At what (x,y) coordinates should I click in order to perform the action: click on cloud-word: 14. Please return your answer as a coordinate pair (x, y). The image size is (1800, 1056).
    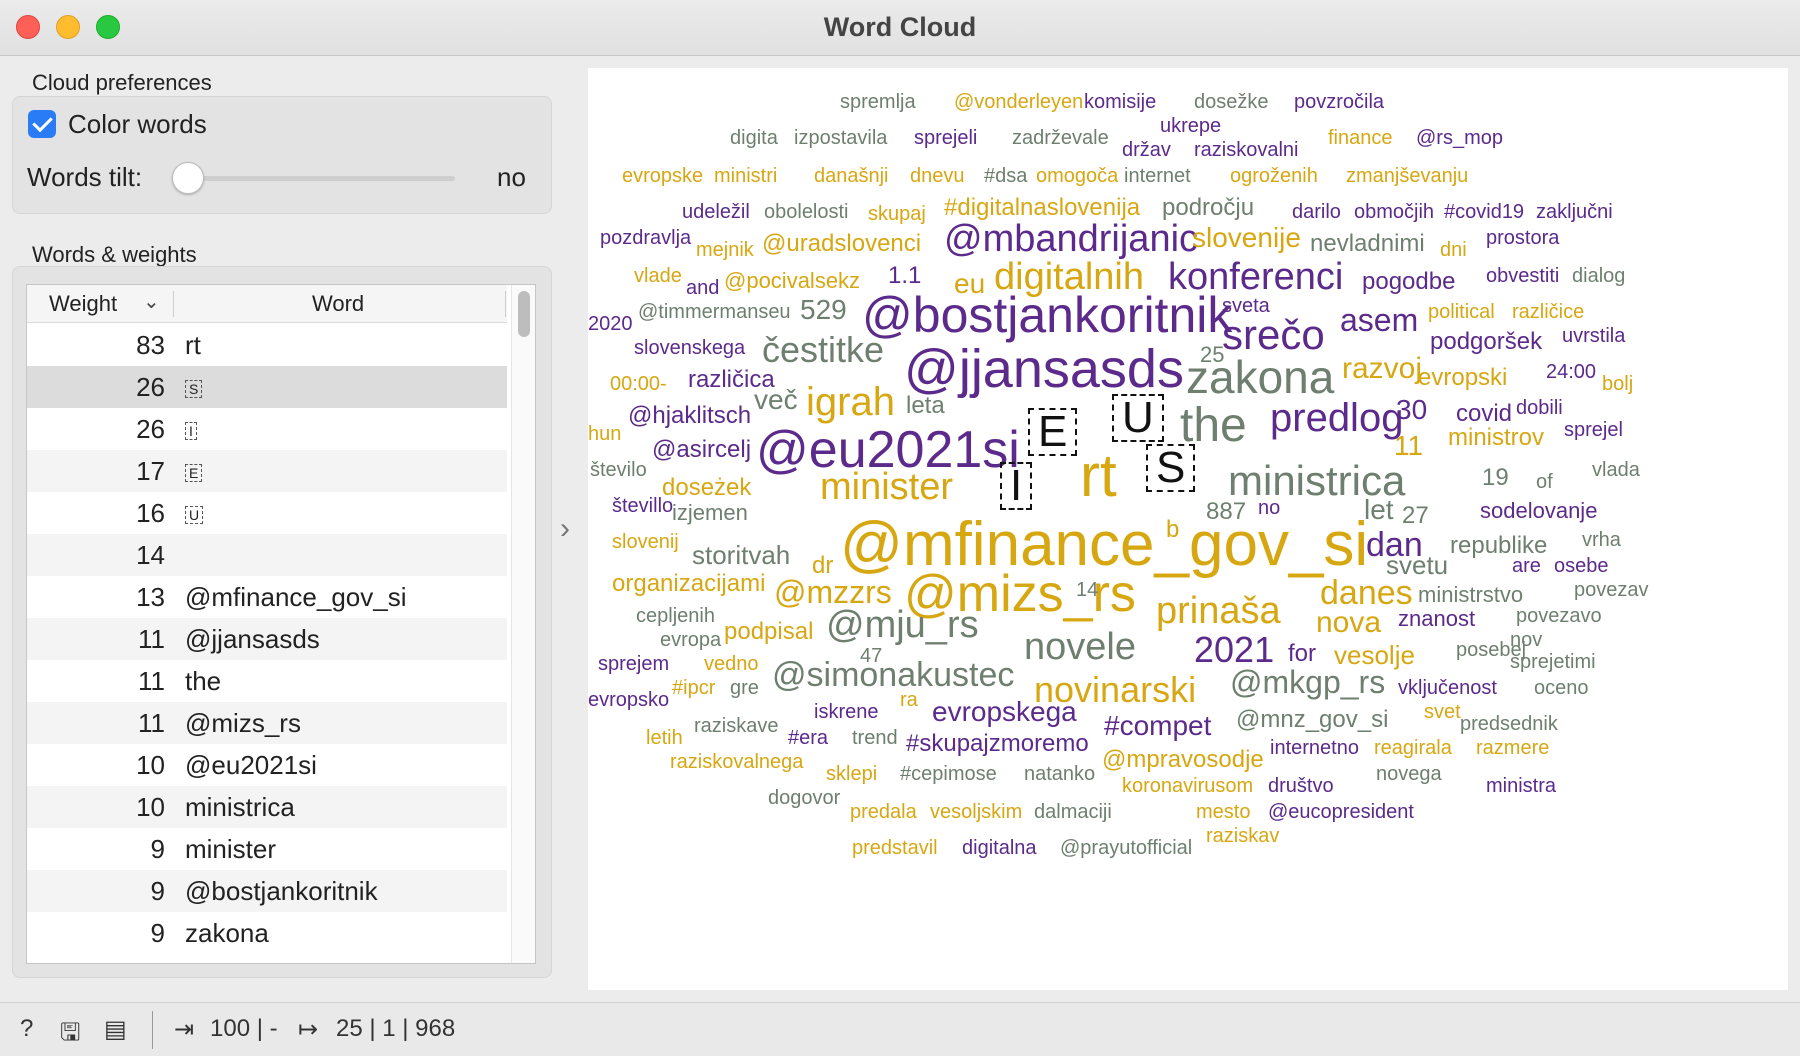
    Looking at the image, I should click on (1087, 590).